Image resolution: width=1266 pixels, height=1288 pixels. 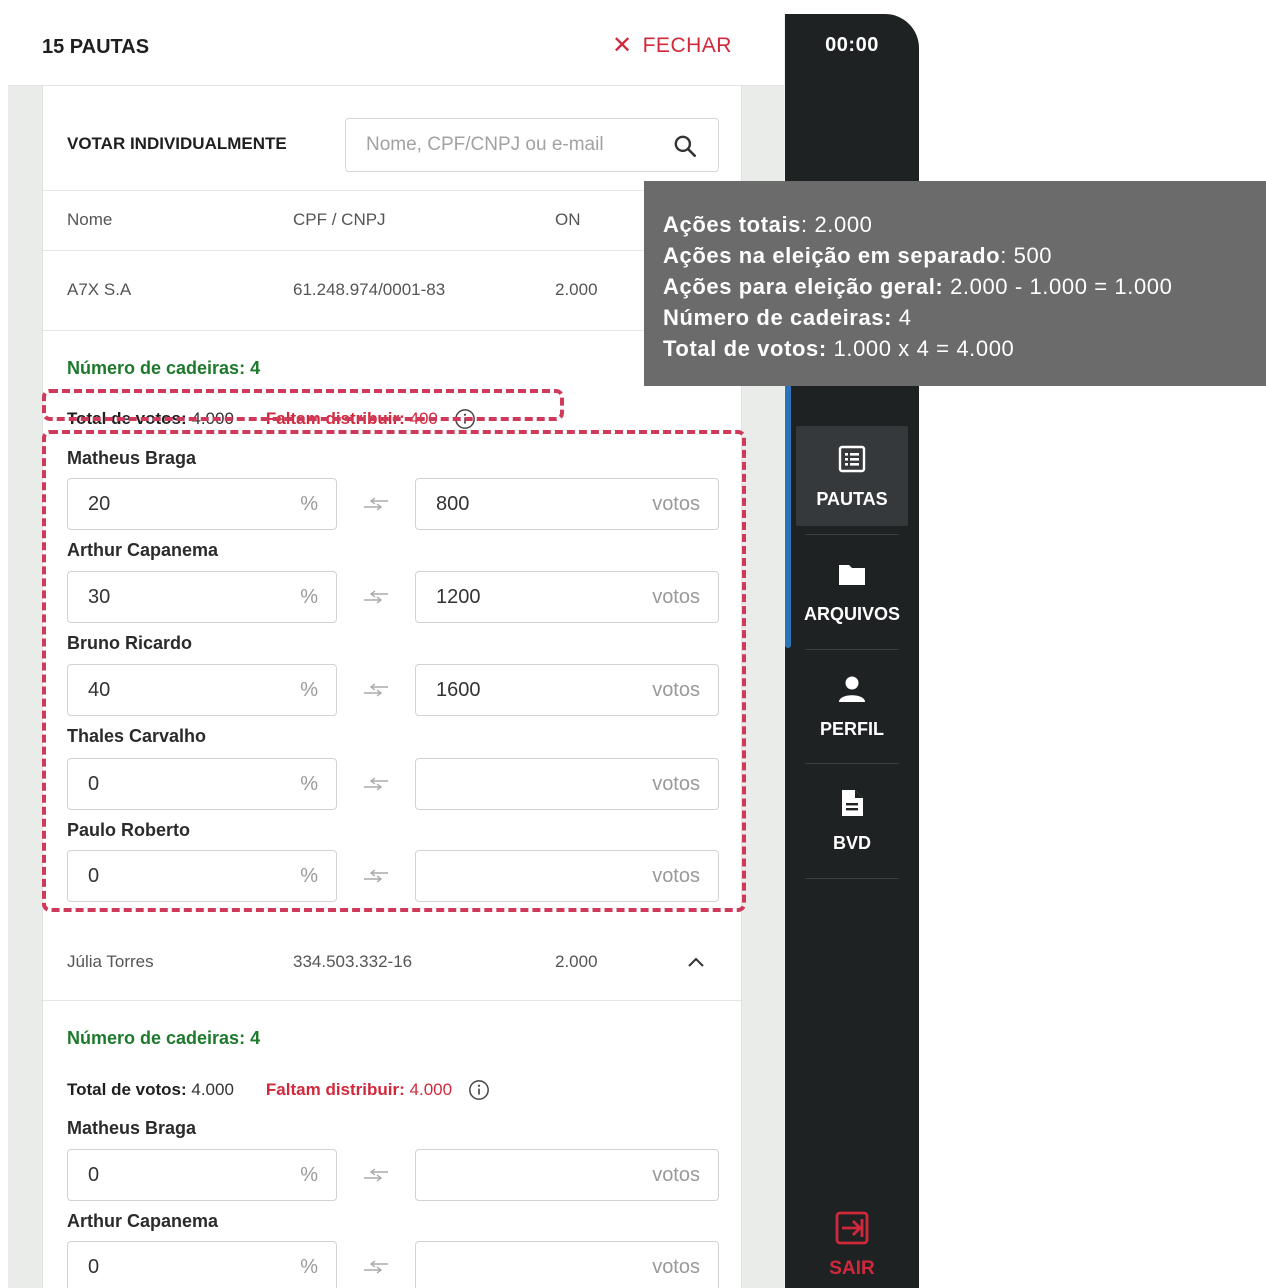 What do you see at coordinates (479, 1090) in the screenshot?
I see `info-icon` at bounding box center [479, 1090].